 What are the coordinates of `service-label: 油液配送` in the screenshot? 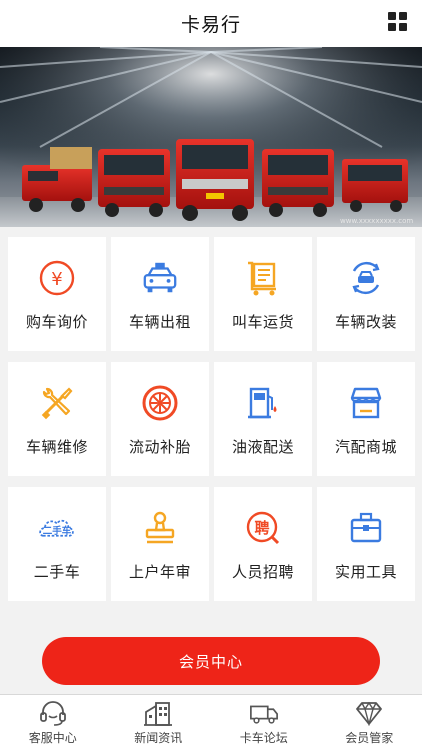 It's located at (262, 447).